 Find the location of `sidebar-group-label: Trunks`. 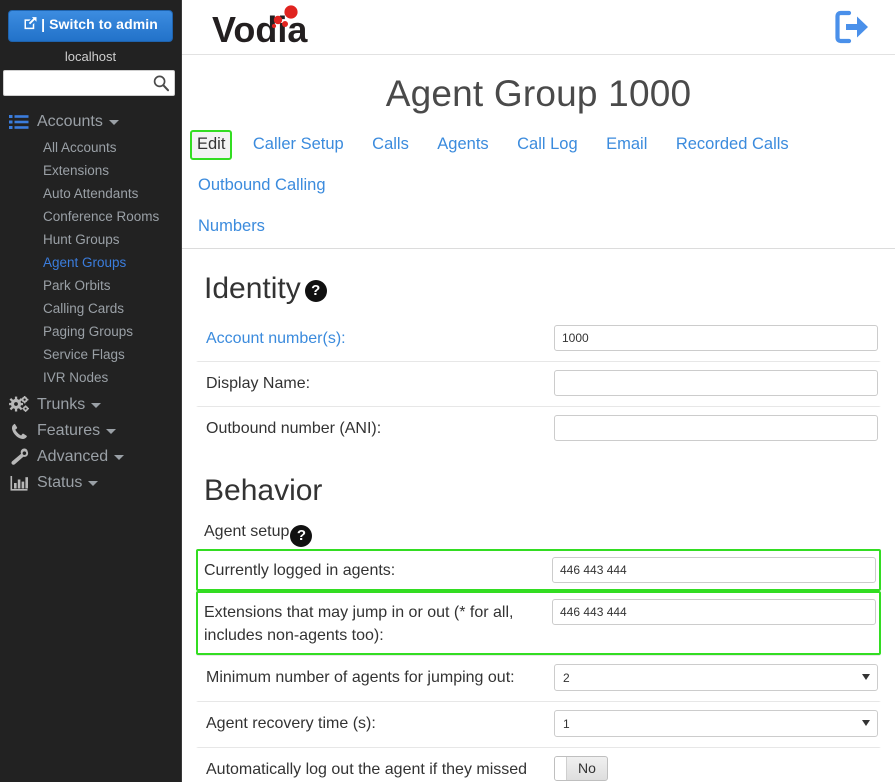

sidebar-group-label: Trunks is located at coordinates (61, 404).